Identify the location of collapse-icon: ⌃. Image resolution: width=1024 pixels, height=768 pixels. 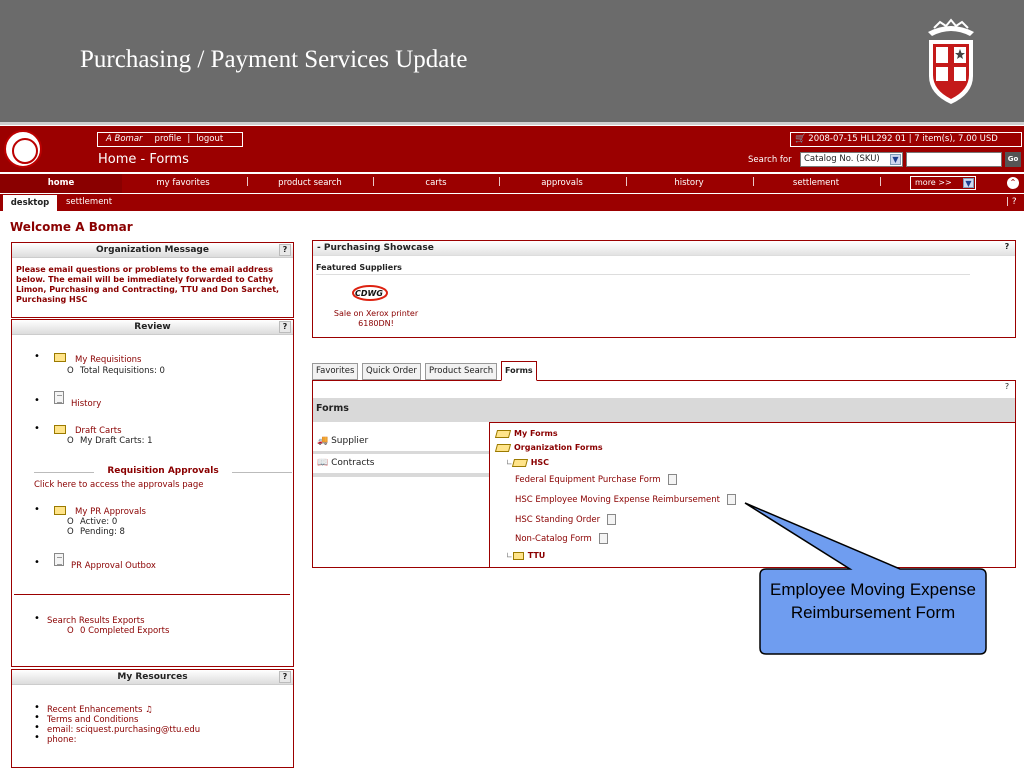
(1013, 183).